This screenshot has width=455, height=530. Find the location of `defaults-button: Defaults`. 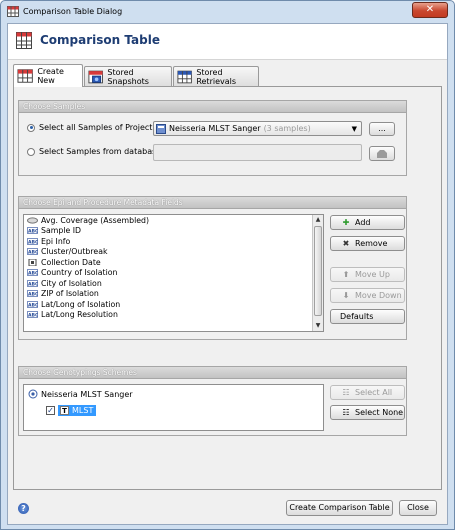

defaults-button: Defaults is located at coordinates (367, 316).